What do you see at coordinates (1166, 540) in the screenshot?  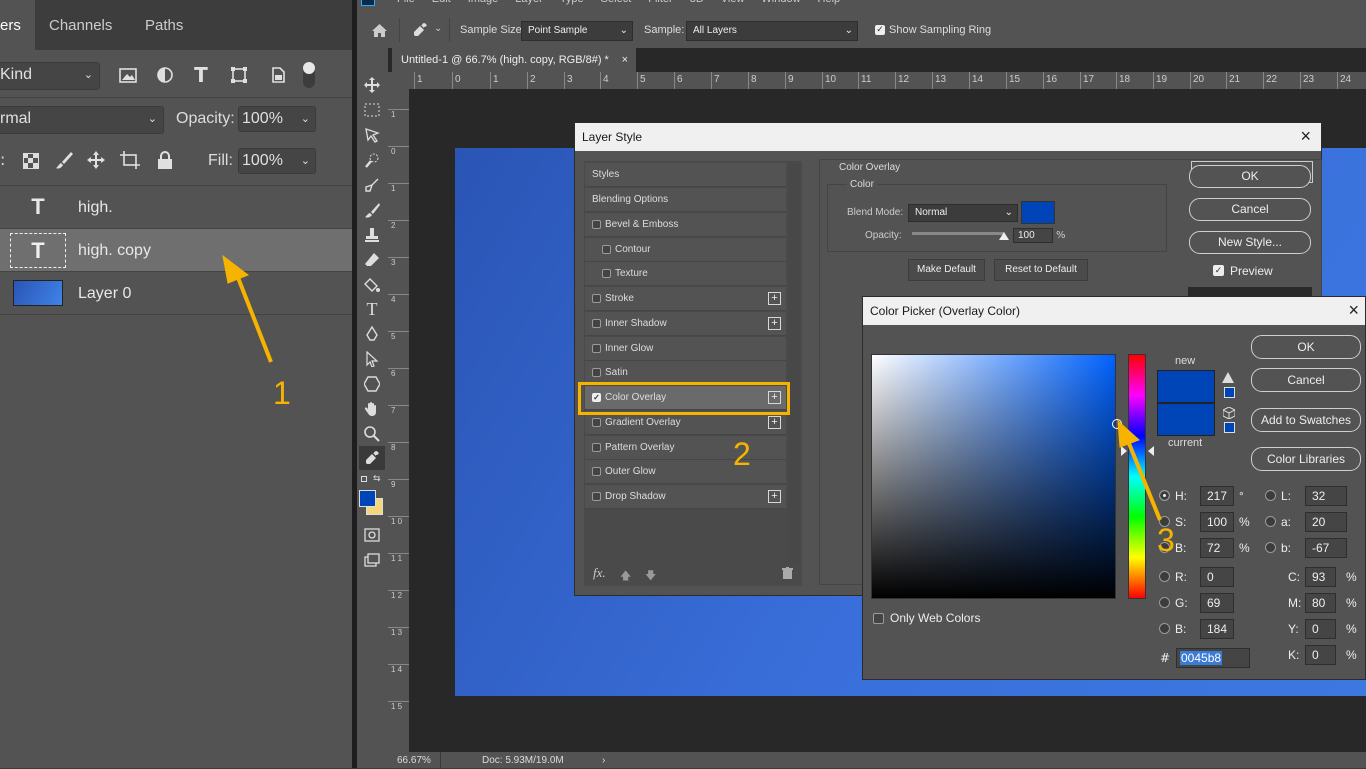 I see `annotation-number: 3` at bounding box center [1166, 540].